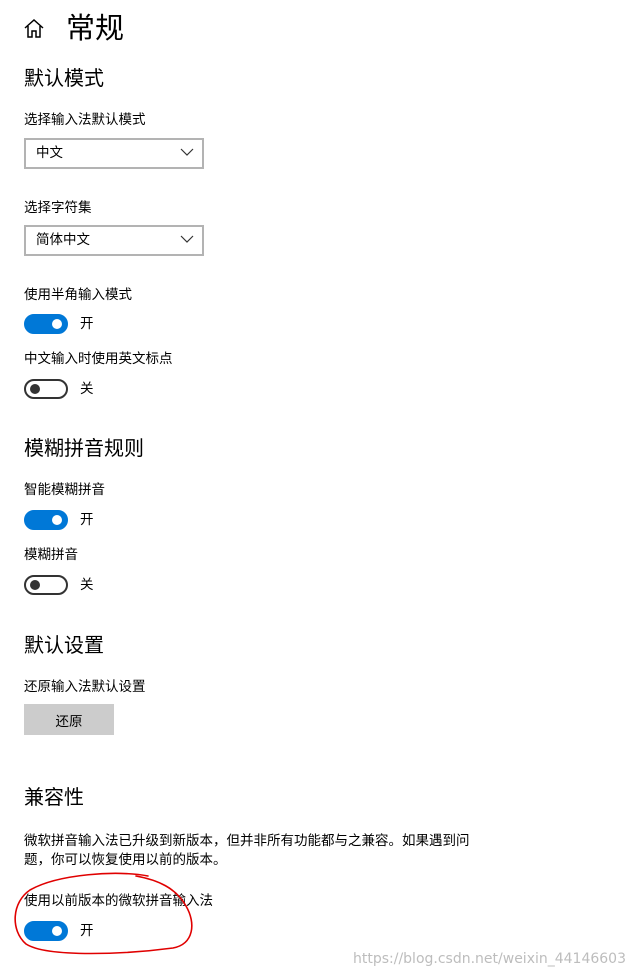  I want to click on fuzzy-toggle, so click(46, 585).